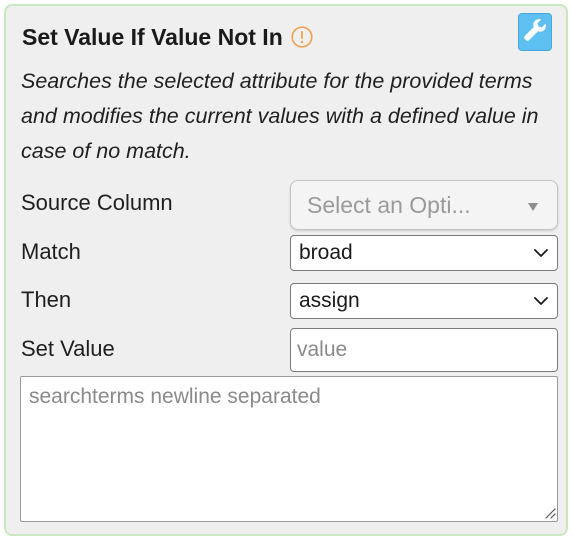 The image size is (574, 542). Describe the element at coordinates (550, 513) in the screenshot. I see `resize-grip-icon` at that location.